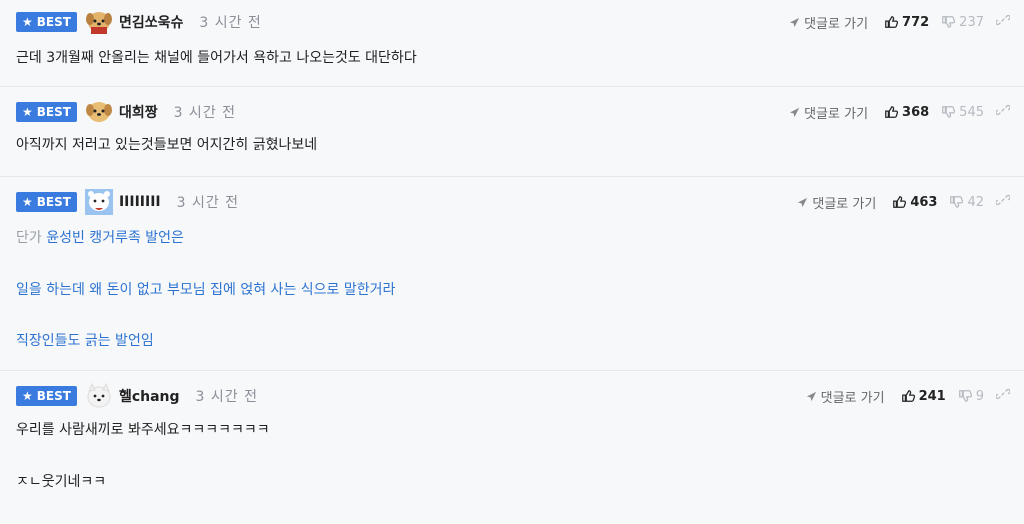  I want to click on comment-line: 단가 윤성빈 캥거루족 발언은, so click(205, 239).